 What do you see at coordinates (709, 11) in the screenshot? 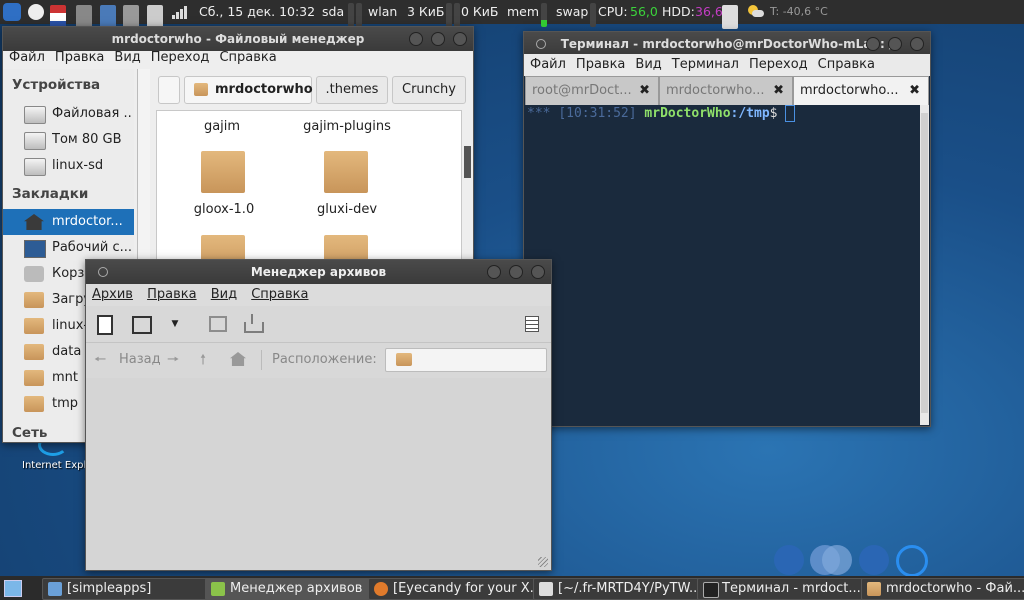
I see `hdd-value: 36,6` at bounding box center [709, 11].